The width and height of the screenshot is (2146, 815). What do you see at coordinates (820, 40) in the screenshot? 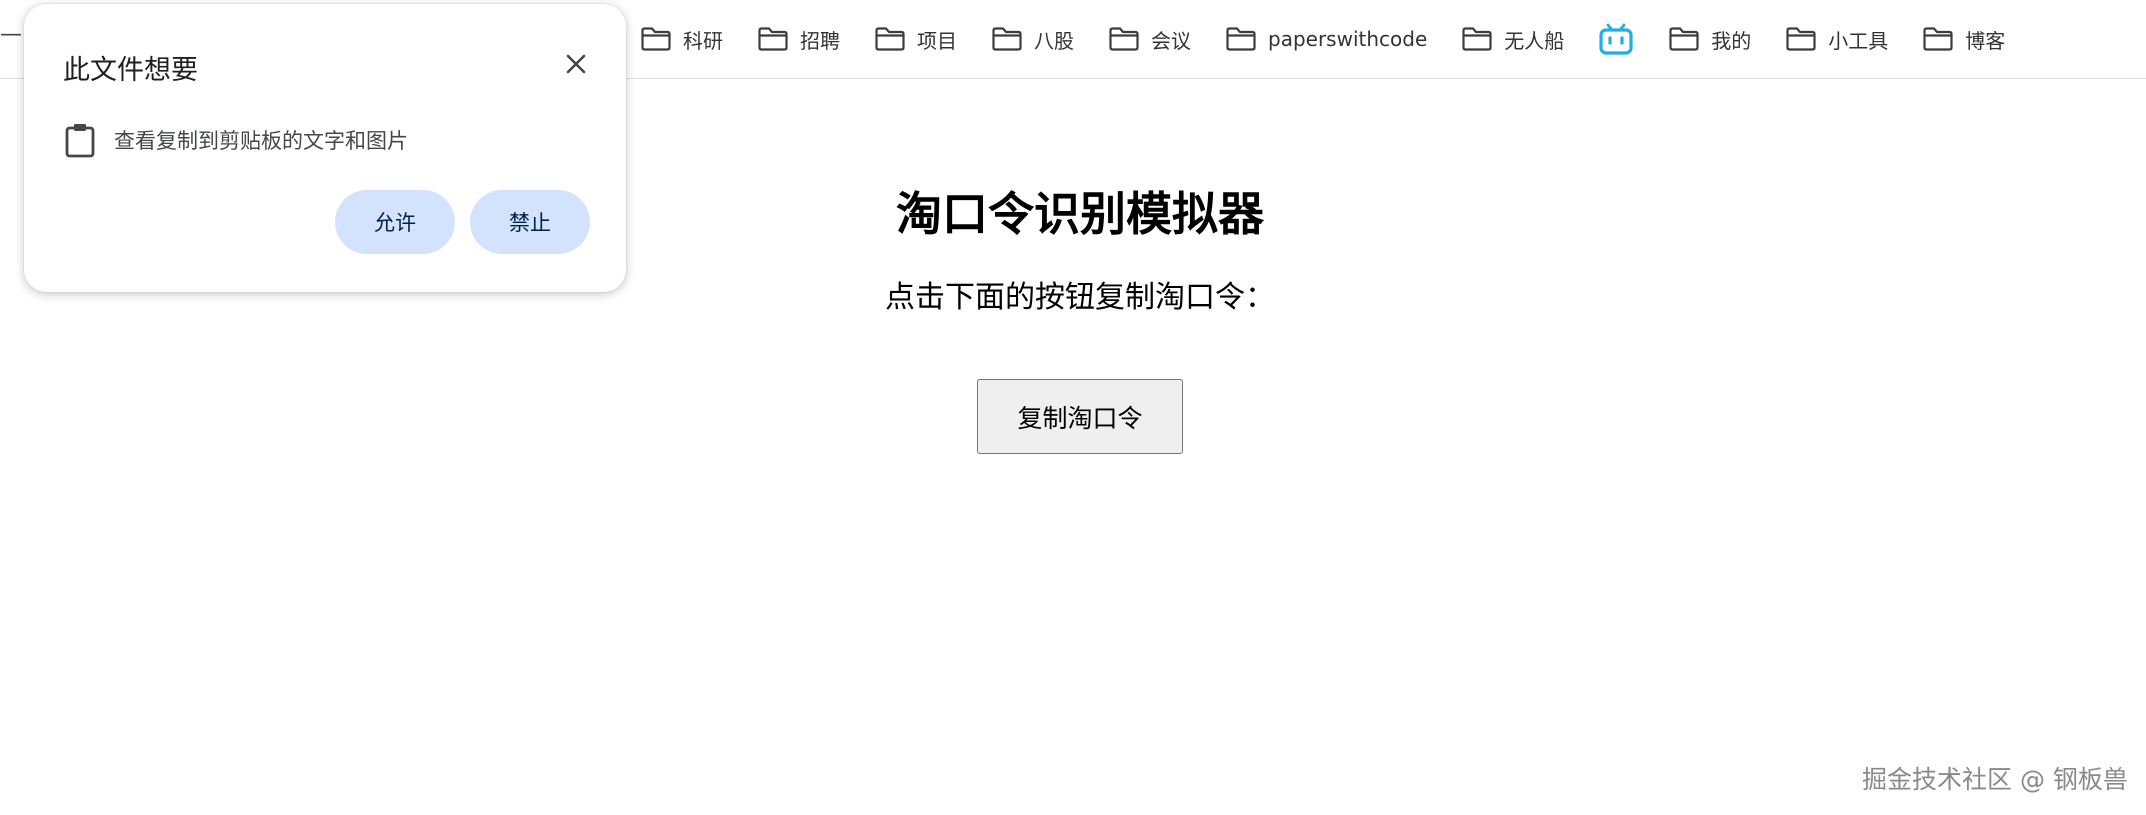
I see `bookmark-label: 招聘` at bounding box center [820, 40].